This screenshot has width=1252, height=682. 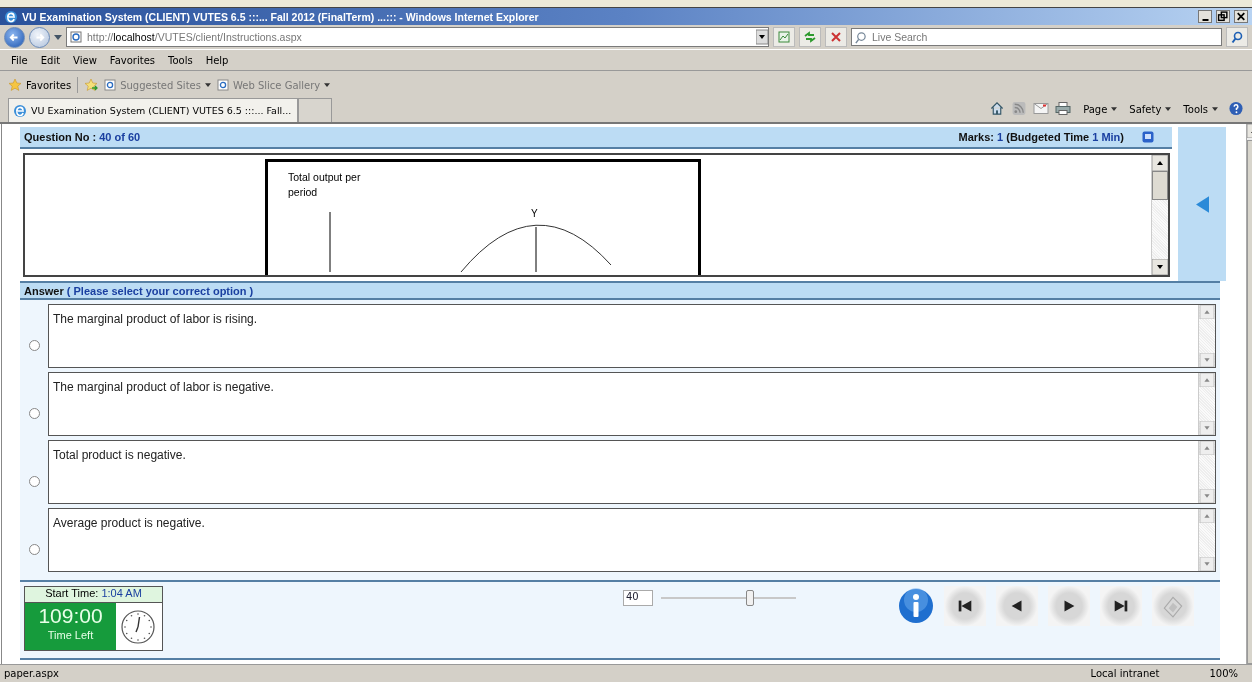 What do you see at coordinates (1041, 108) in the screenshot?
I see `mail-icon` at bounding box center [1041, 108].